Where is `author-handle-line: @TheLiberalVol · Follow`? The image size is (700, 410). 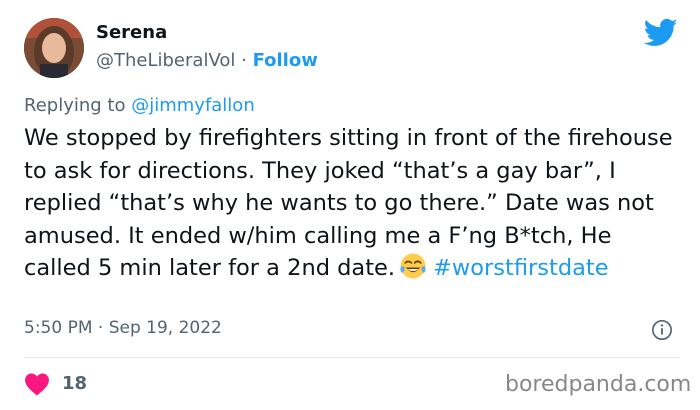 author-handle-line: @TheLiberalVol · Follow is located at coordinates (207, 60).